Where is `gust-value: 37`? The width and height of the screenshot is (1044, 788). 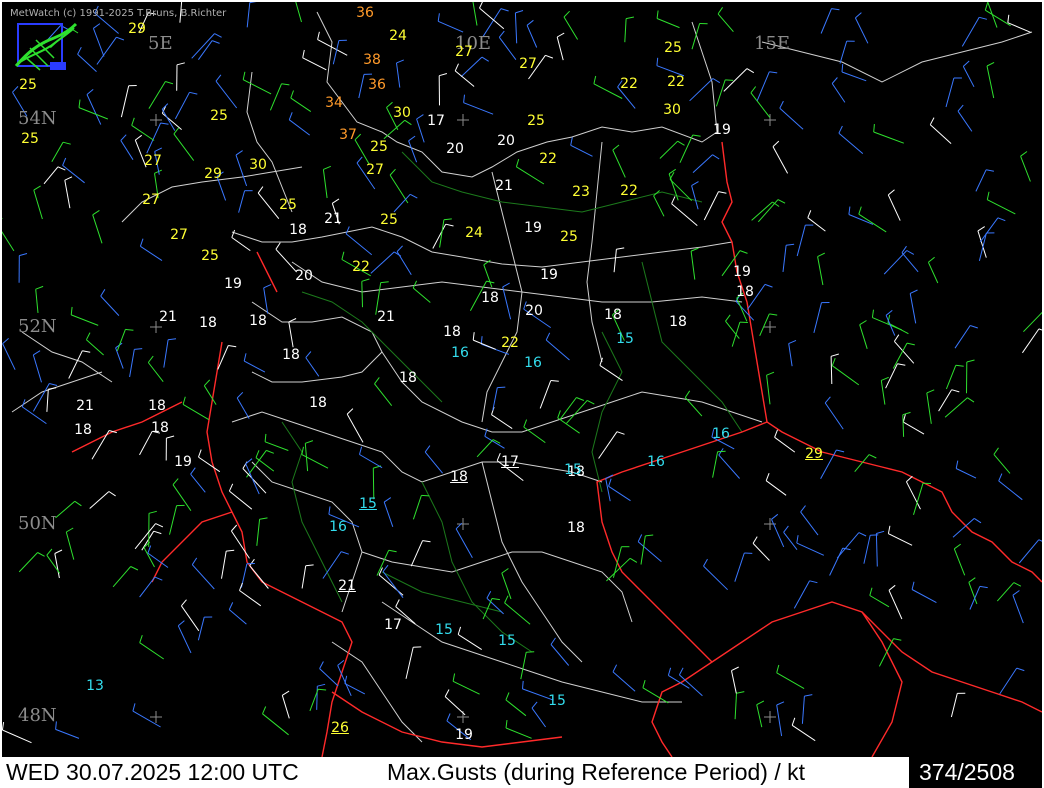
gust-value: 37 is located at coordinates (348, 135).